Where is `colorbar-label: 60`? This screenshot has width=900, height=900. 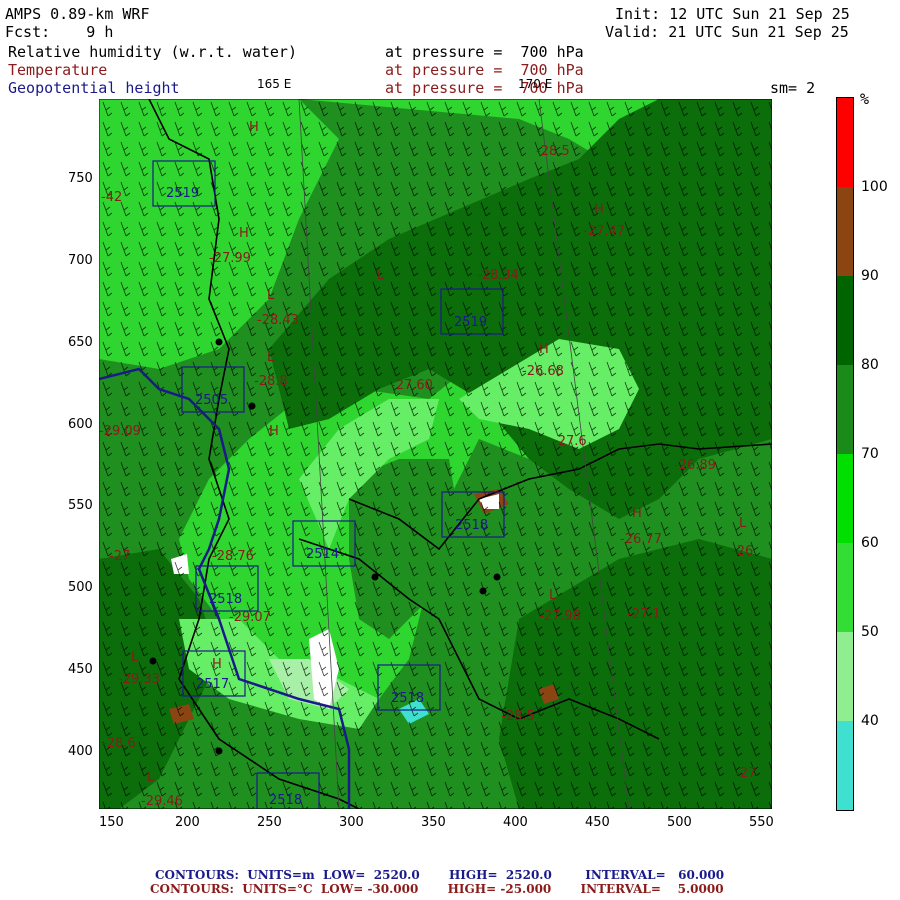 colorbar-label: 60 is located at coordinates (870, 543).